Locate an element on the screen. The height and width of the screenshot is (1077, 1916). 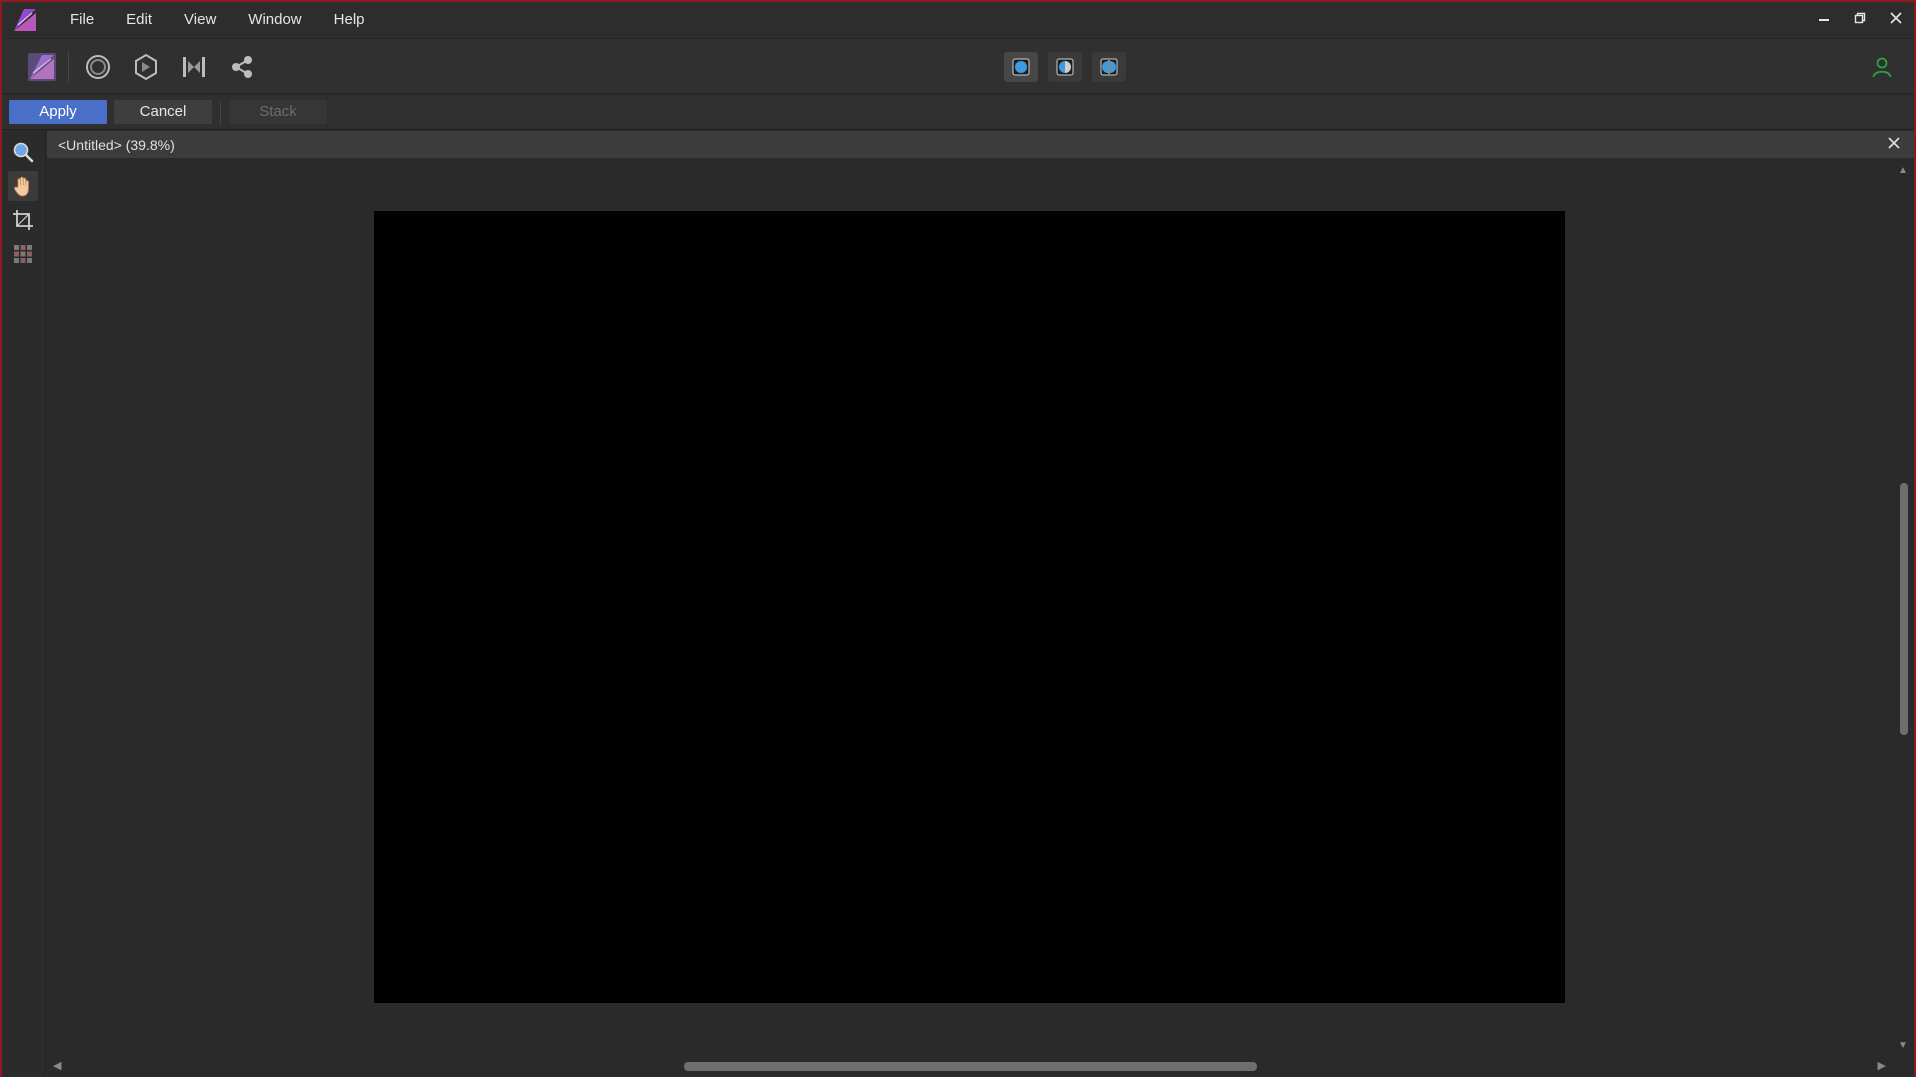
tone-mapping-persona-button is located at coordinates (194, 67).